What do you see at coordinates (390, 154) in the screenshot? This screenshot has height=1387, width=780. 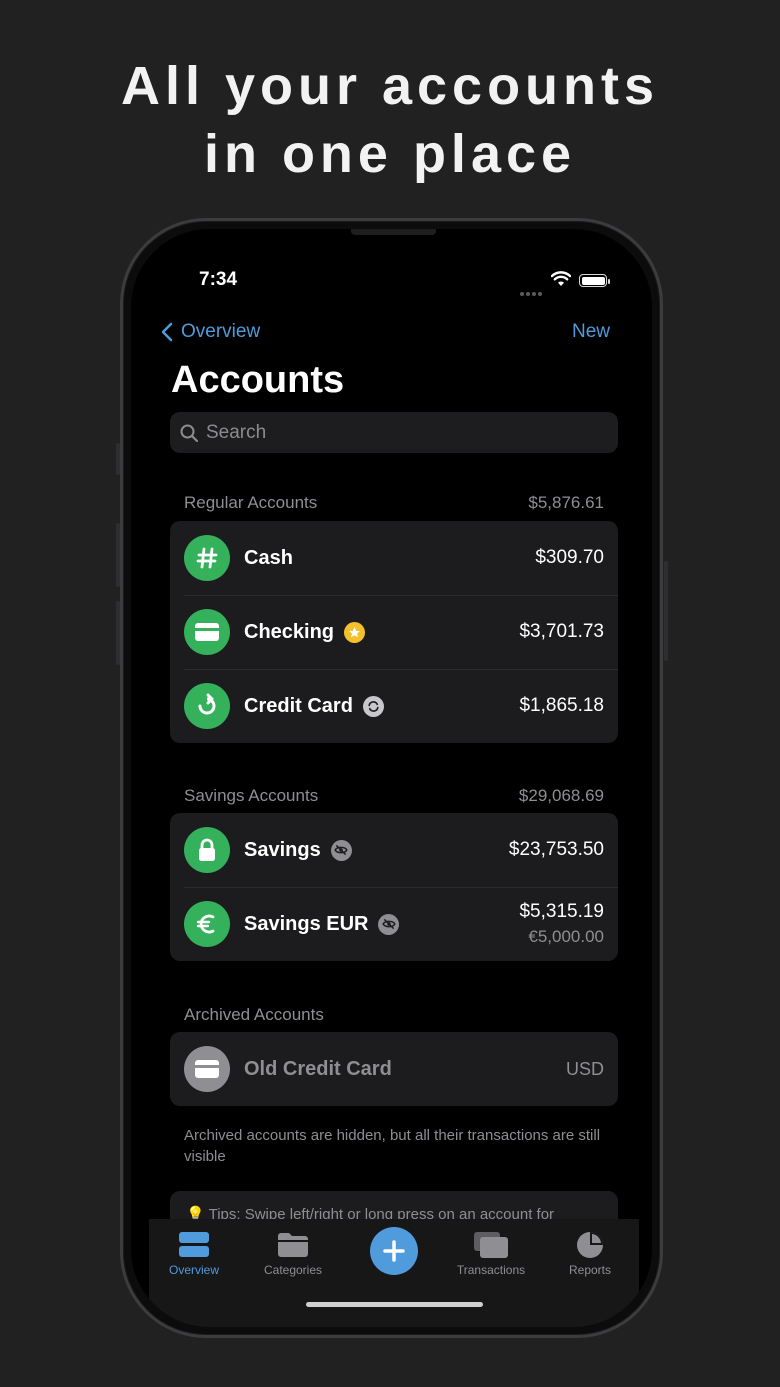 I see `headline-line-2: in one place` at bounding box center [390, 154].